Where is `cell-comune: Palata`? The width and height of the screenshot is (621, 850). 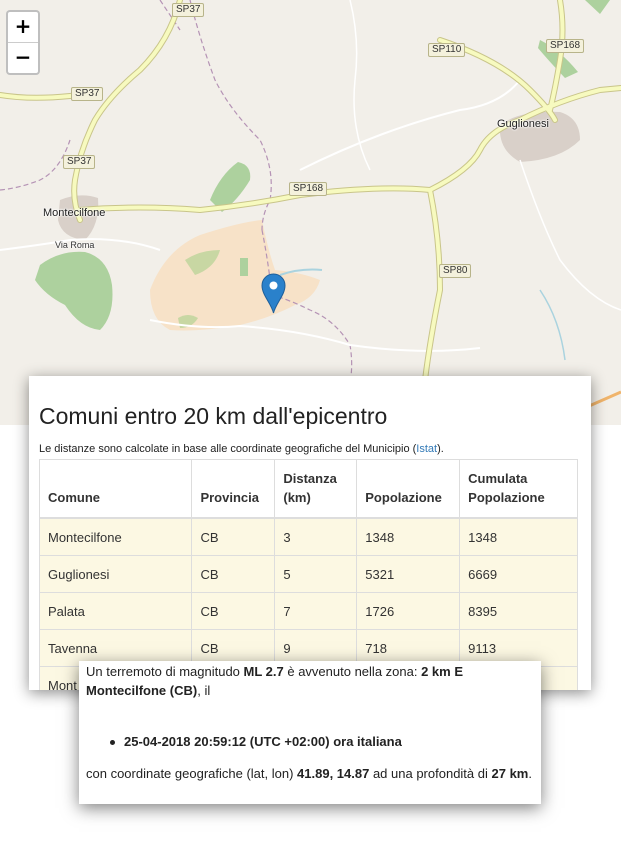 cell-comune: Palata is located at coordinates (115, 611).